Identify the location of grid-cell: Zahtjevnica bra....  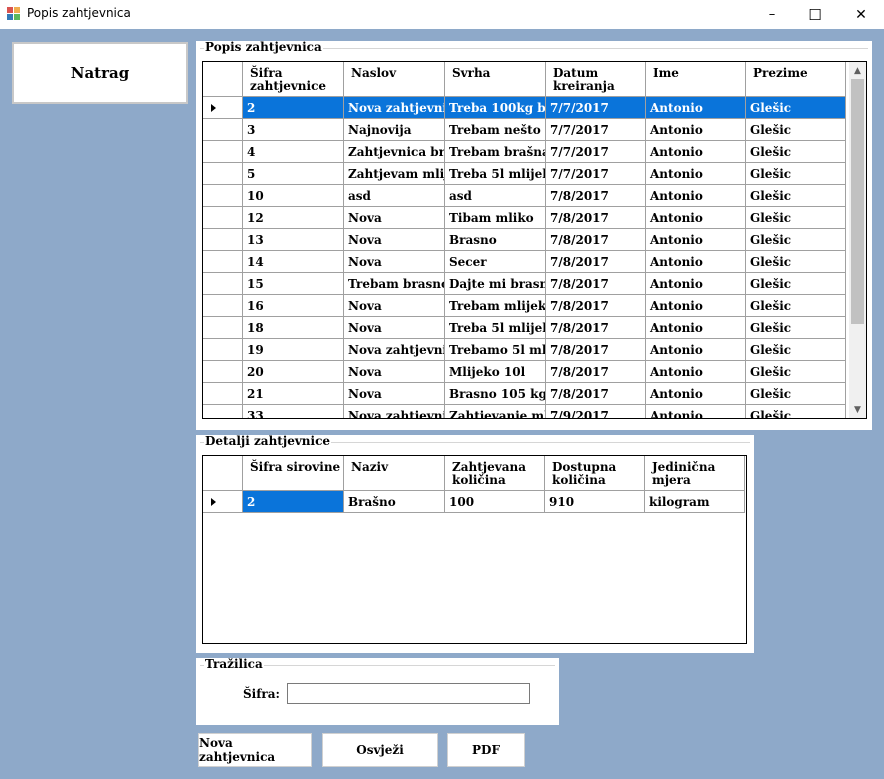
(394, 152).